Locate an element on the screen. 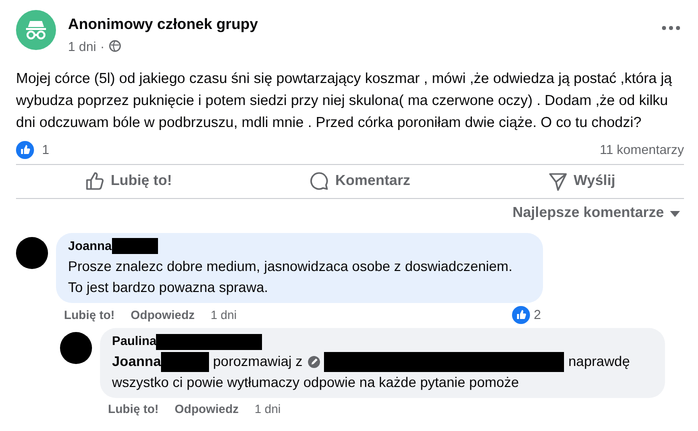 This screenshot has width=698, height=431. thumbs-up-icon is located at coordinates (94, 181).